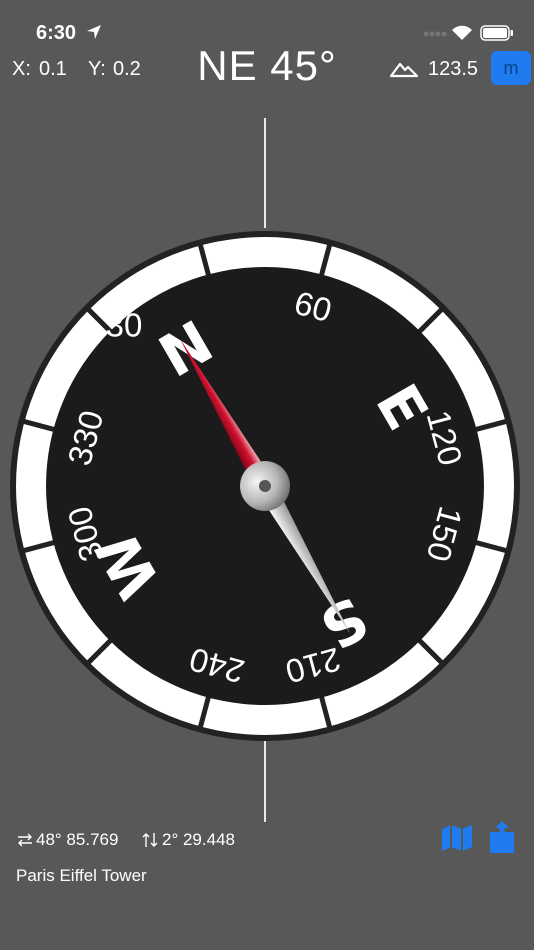 Image resolution: width=534 pixels, height=950 pixels. Describe the element at coordinates (150, 840) in the screenshot. I see `latitude-swap-icon` at that location.